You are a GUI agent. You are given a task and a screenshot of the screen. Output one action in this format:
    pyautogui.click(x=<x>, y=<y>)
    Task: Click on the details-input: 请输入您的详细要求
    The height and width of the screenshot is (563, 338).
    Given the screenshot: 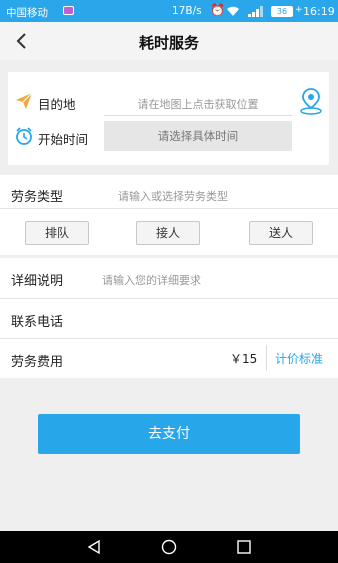 What is the action you would take?
    pyautogui.click(x=151, y=280)
    